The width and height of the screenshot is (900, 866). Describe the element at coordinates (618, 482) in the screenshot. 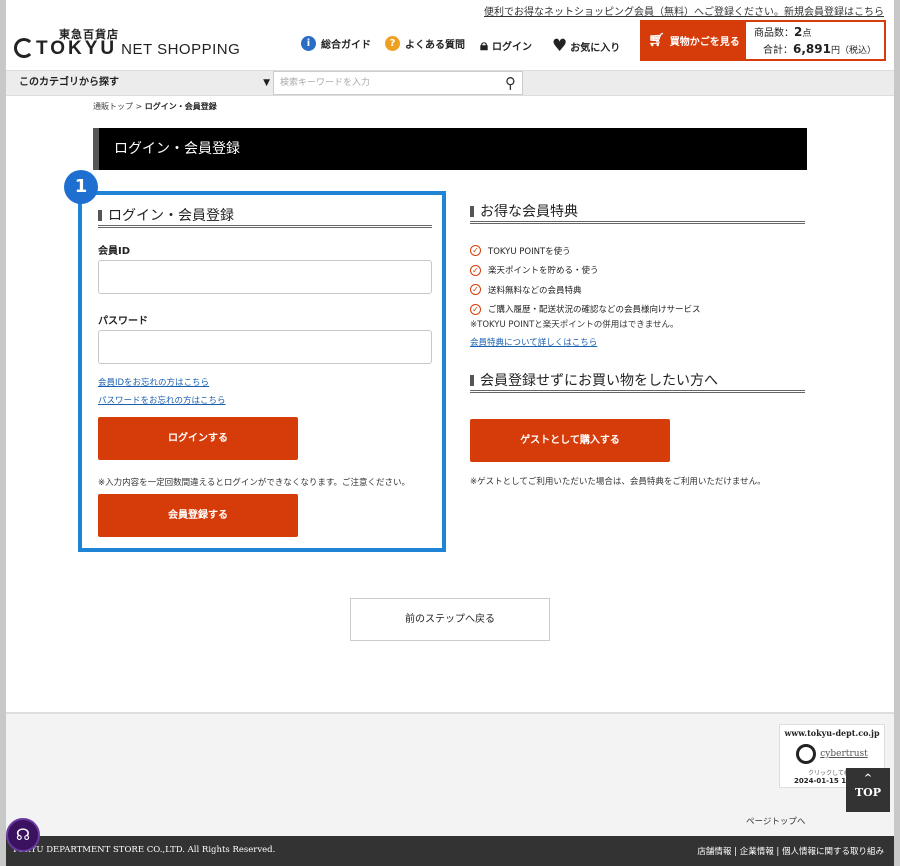

I see `guest-note: ※ゲストとしてご利用いただいた場合は、会員特典をご利用いただけません。` at that location.